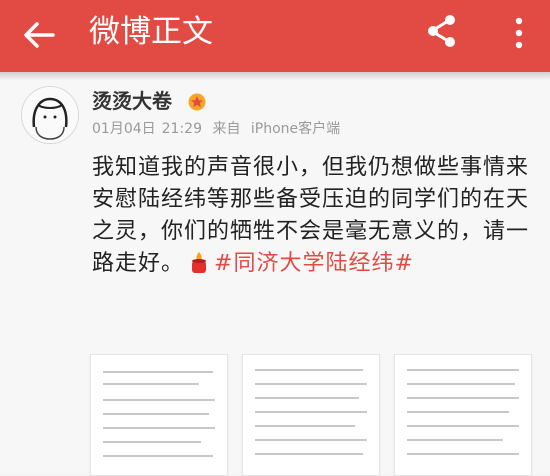 Image resolution: width=550 pixels, height=476 pixels. I want to click on share-icon, so click(442, 31).